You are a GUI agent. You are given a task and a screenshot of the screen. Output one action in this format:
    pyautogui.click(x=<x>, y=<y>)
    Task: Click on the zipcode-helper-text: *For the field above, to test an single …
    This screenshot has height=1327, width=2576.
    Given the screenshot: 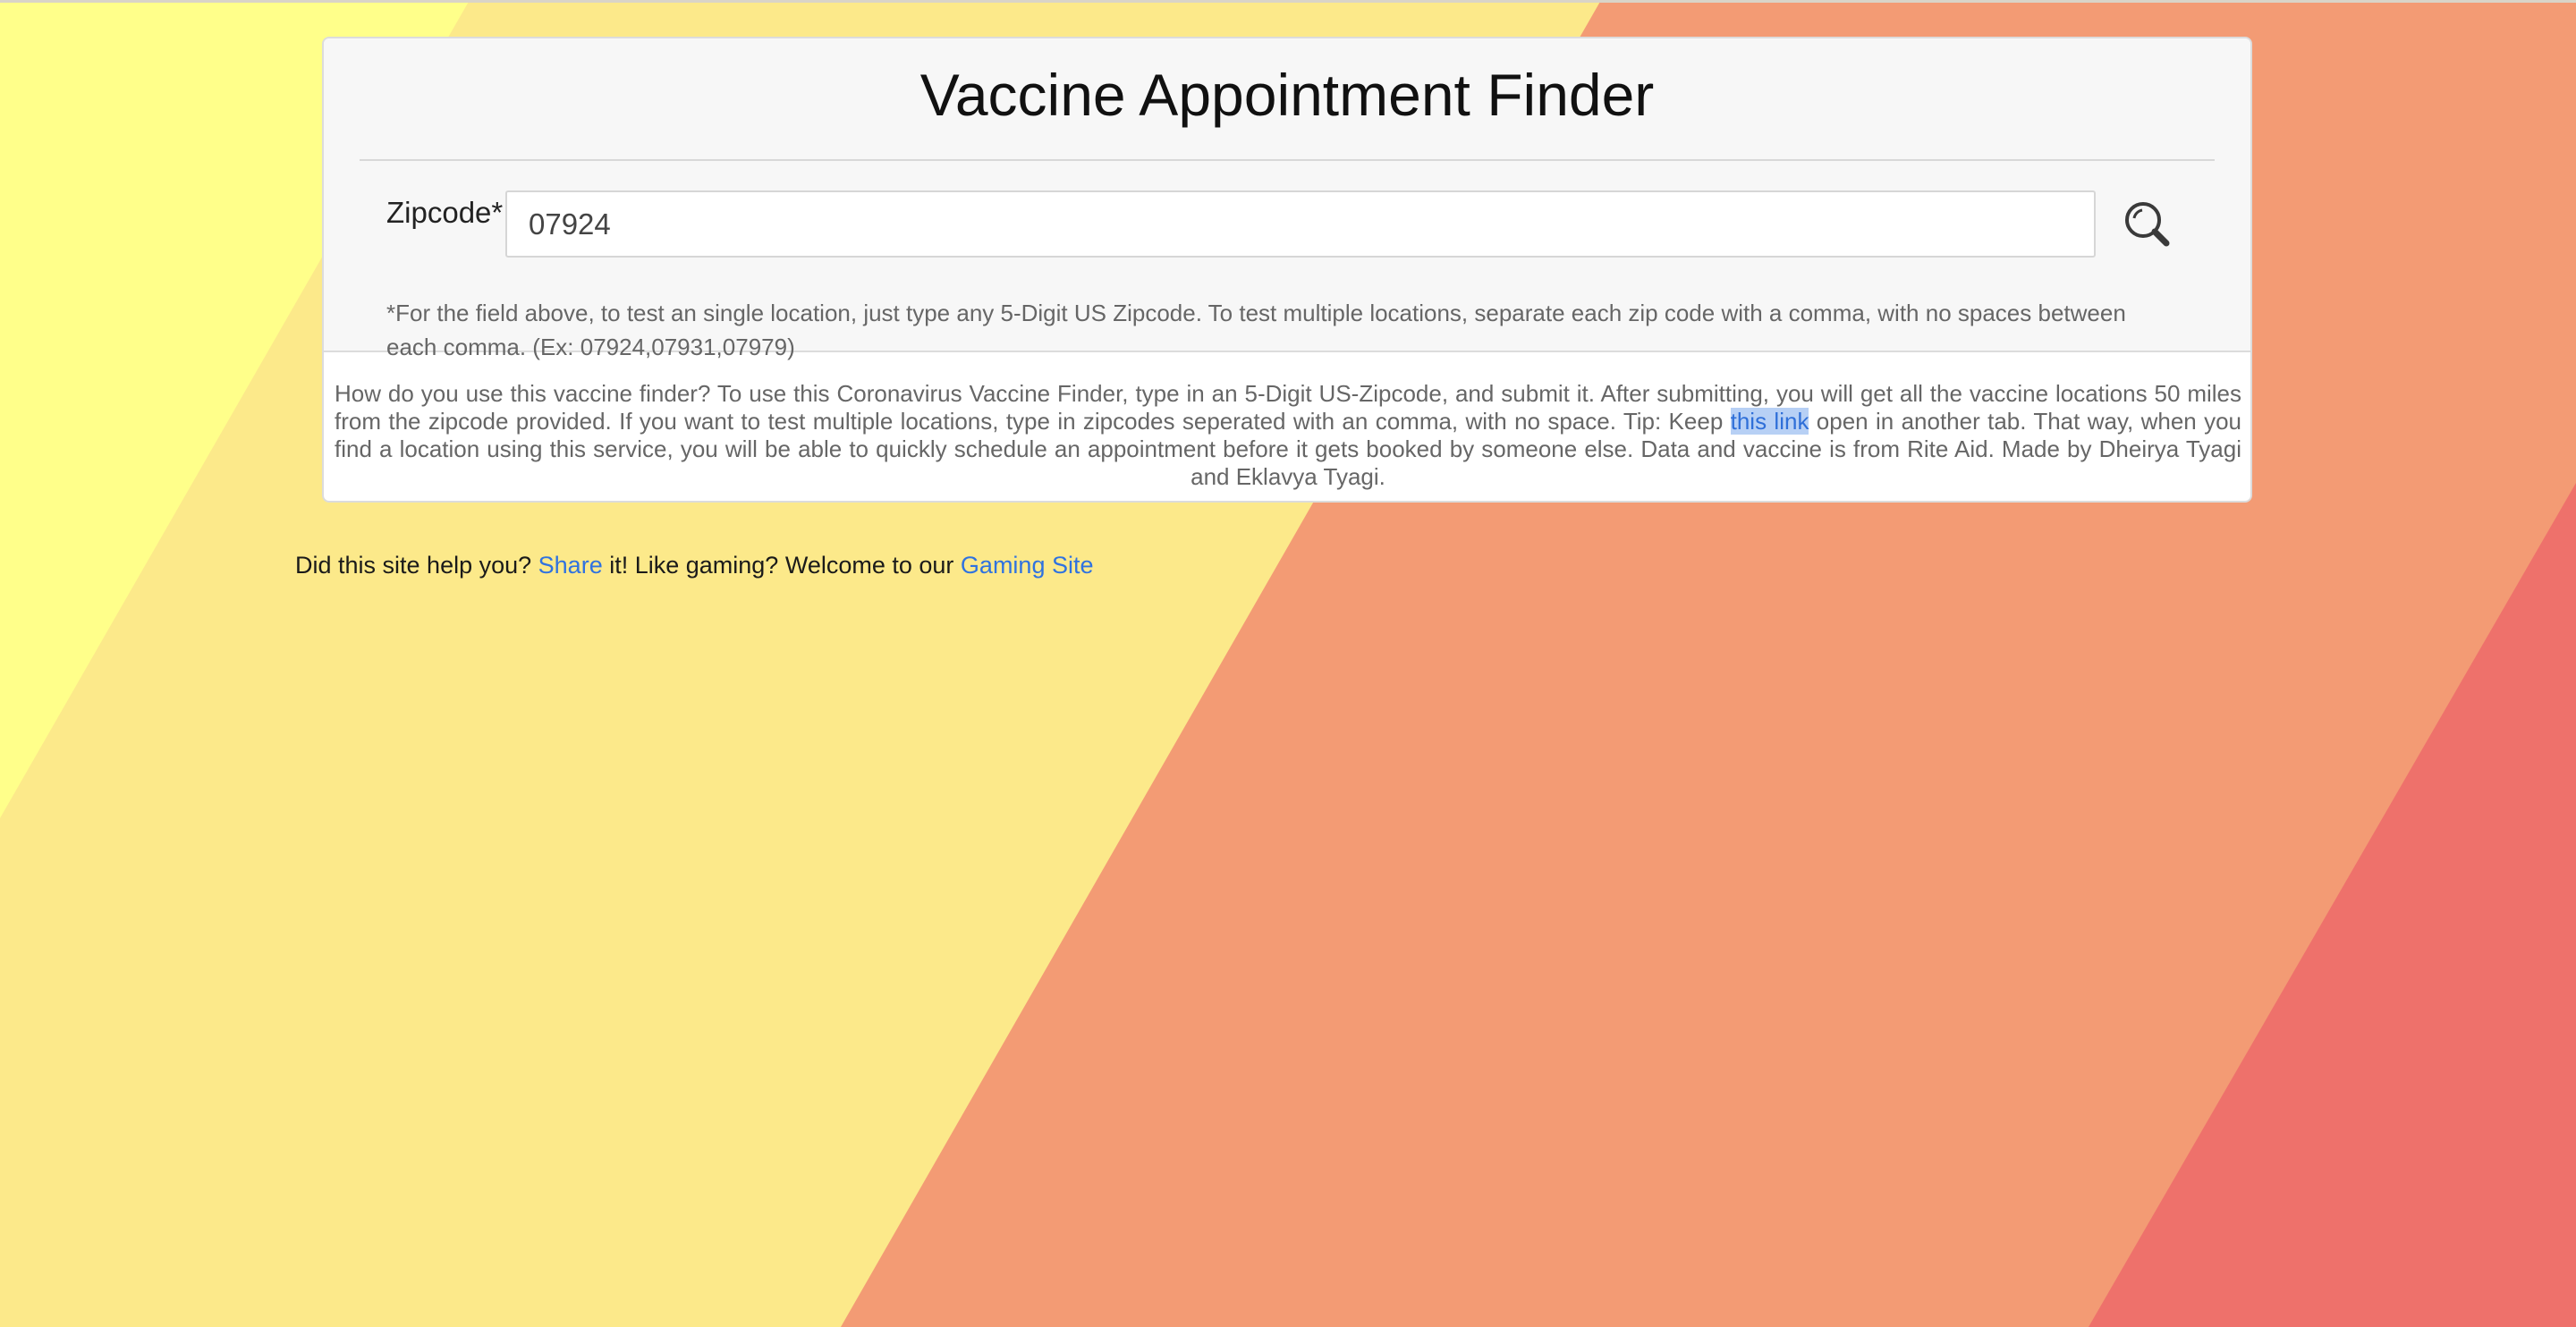 What is the action you would take?
    pyautogui.click(x=1256, y=330)
    